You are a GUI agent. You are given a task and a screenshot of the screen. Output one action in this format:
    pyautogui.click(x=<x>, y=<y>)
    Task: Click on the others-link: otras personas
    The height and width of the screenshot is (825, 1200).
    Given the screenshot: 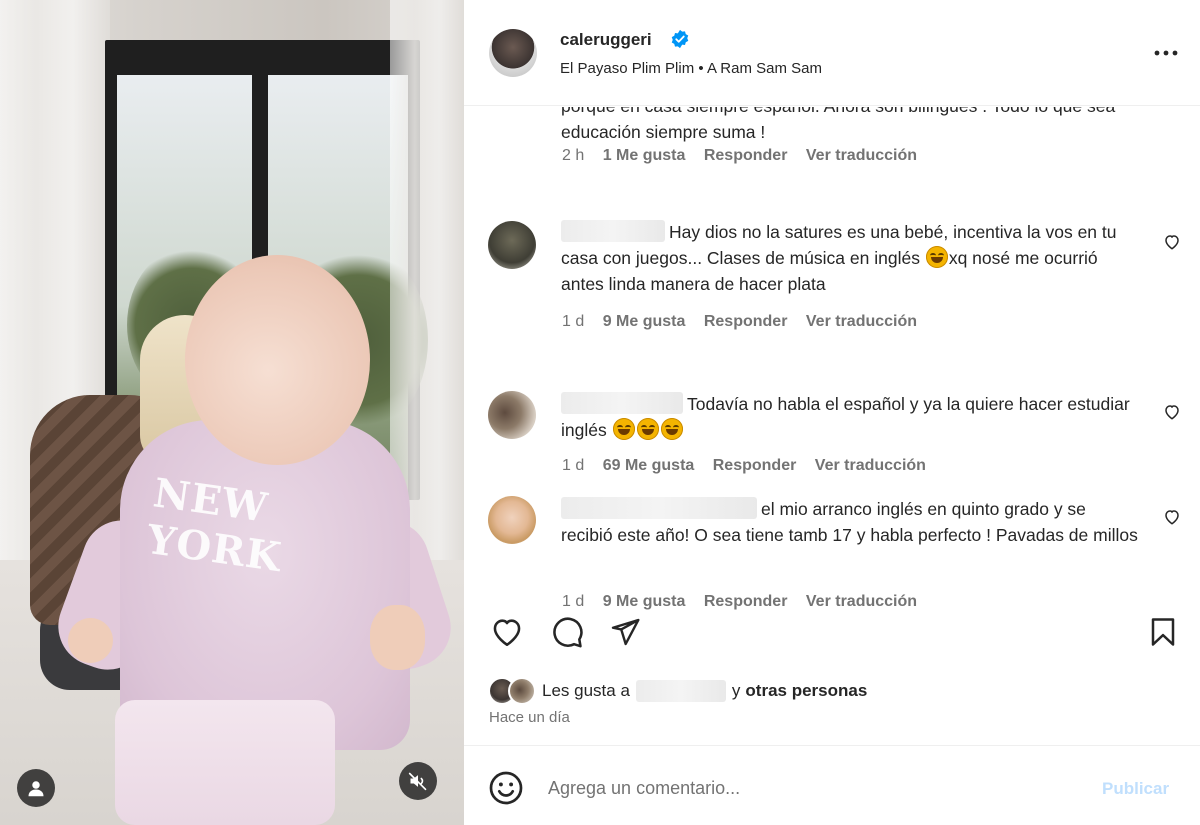 What is the action you would take?
    pyautogui.click(x=806, y=691)
    